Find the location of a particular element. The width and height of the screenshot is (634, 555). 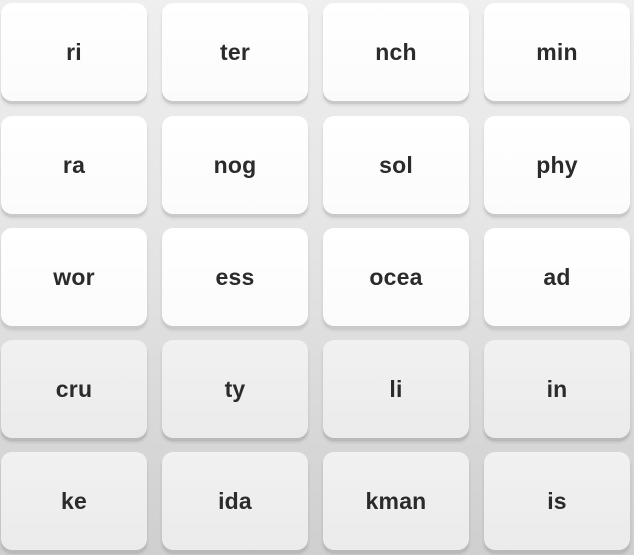

tile-label: ter is located at coordinates (234, 51).